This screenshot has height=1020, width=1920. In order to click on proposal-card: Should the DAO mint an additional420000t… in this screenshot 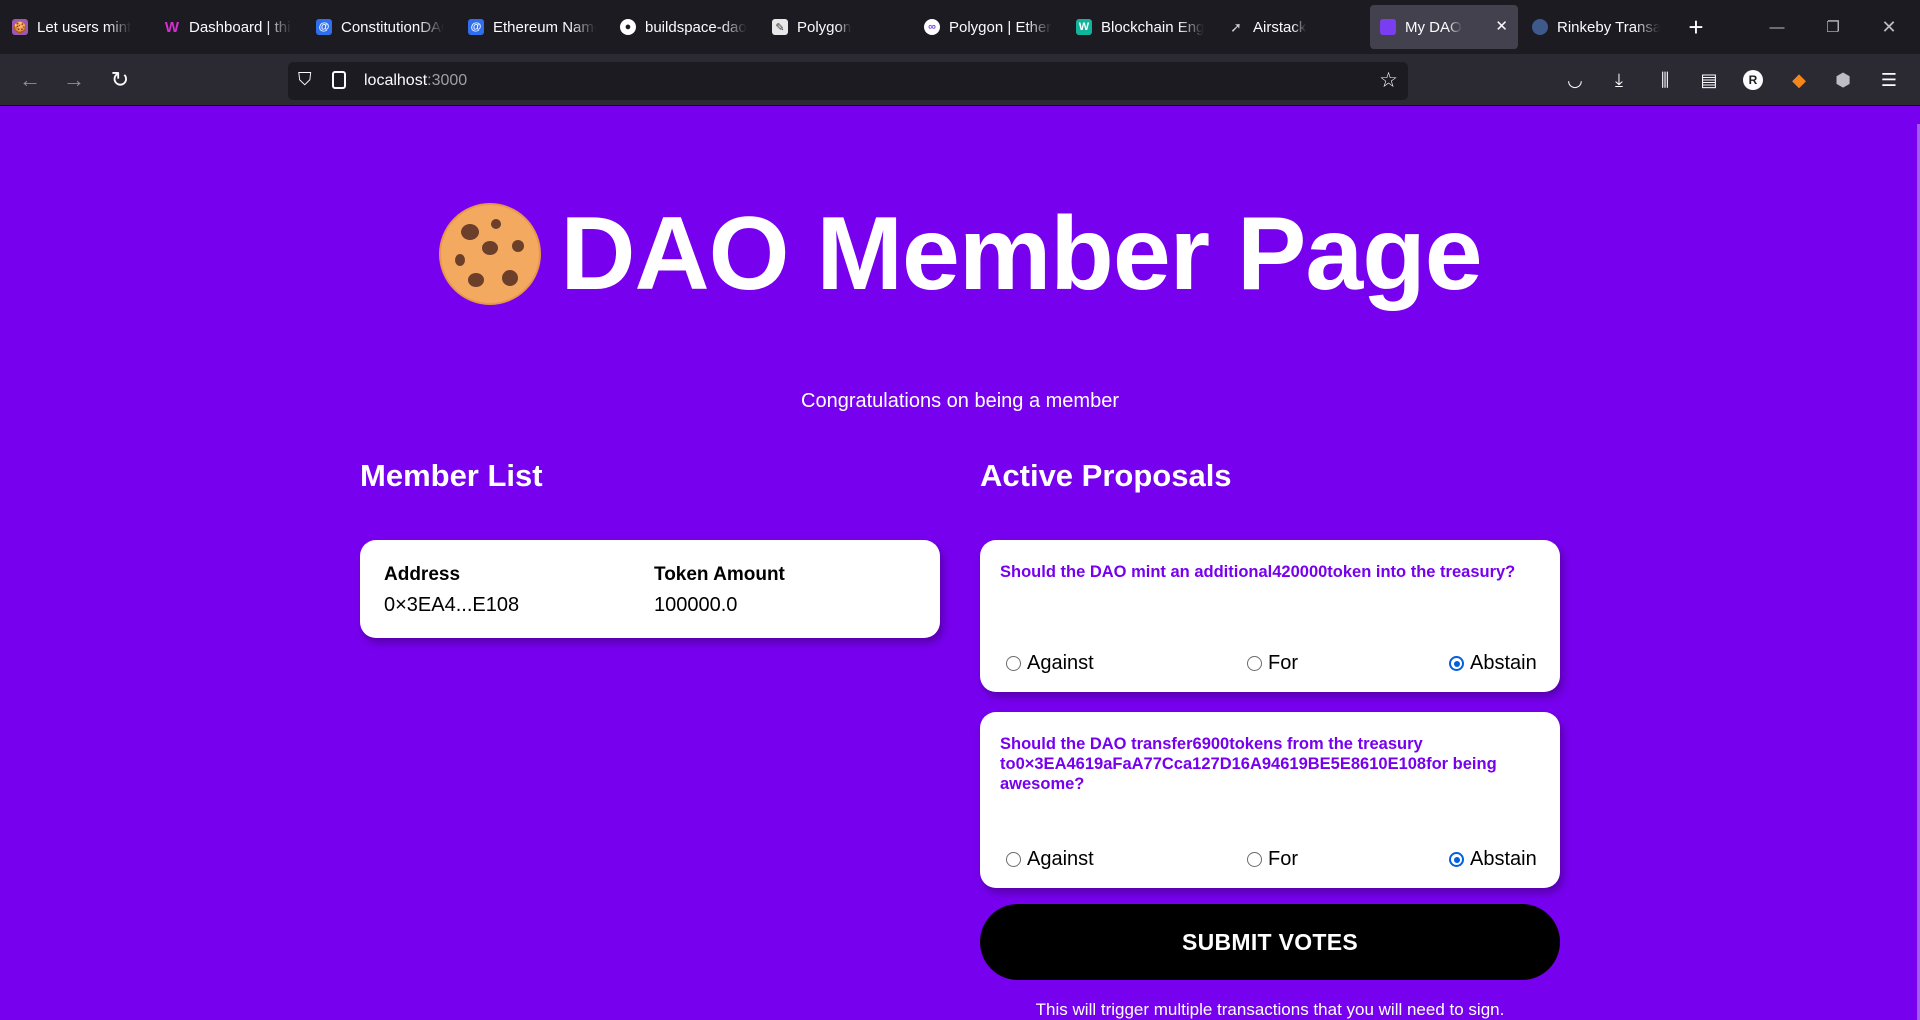, I will do `click(1270, 616)`.